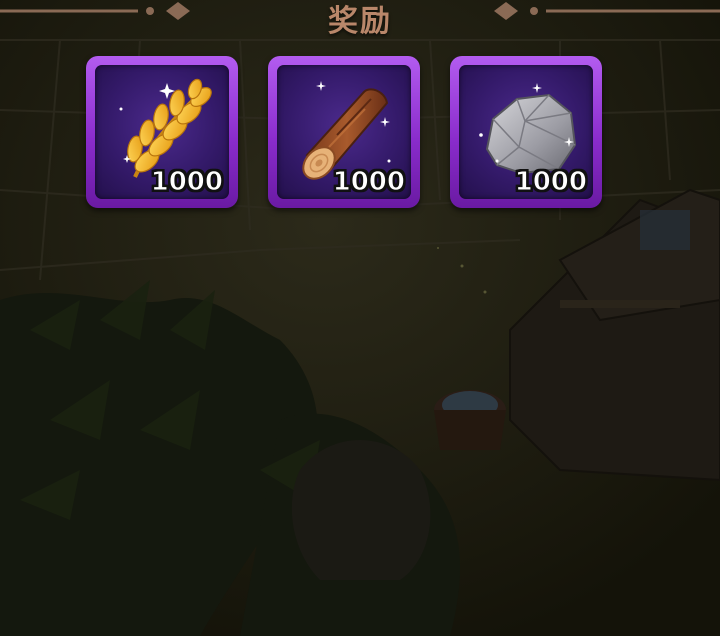 This screenshot has height=636, width=720. I want to click on header-ornament-right-icon, so click(607, 11).